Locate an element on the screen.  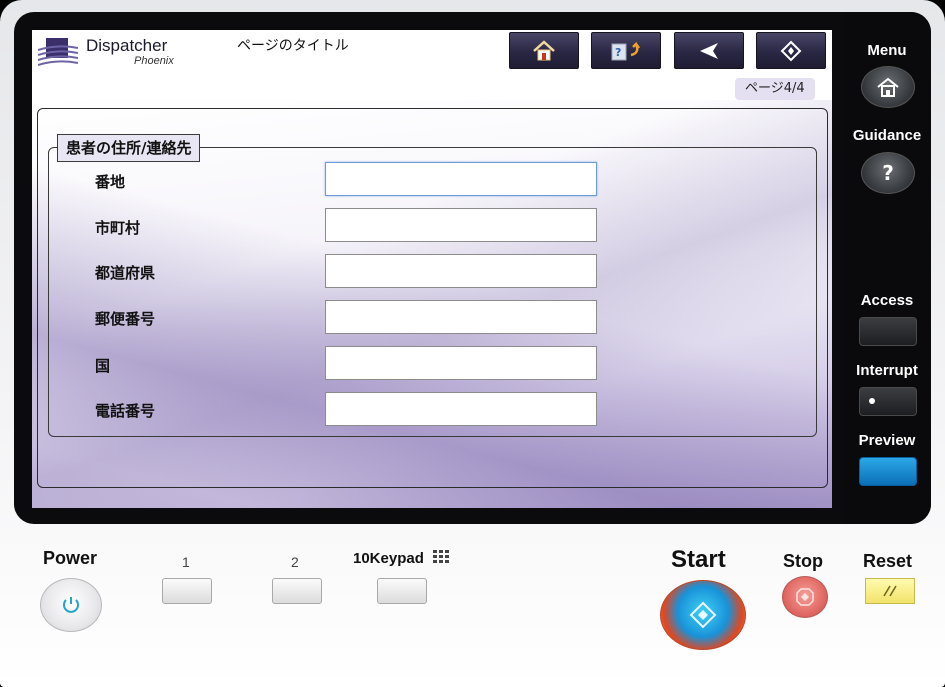
question-icon: ? is located at coordinates (888, 173).